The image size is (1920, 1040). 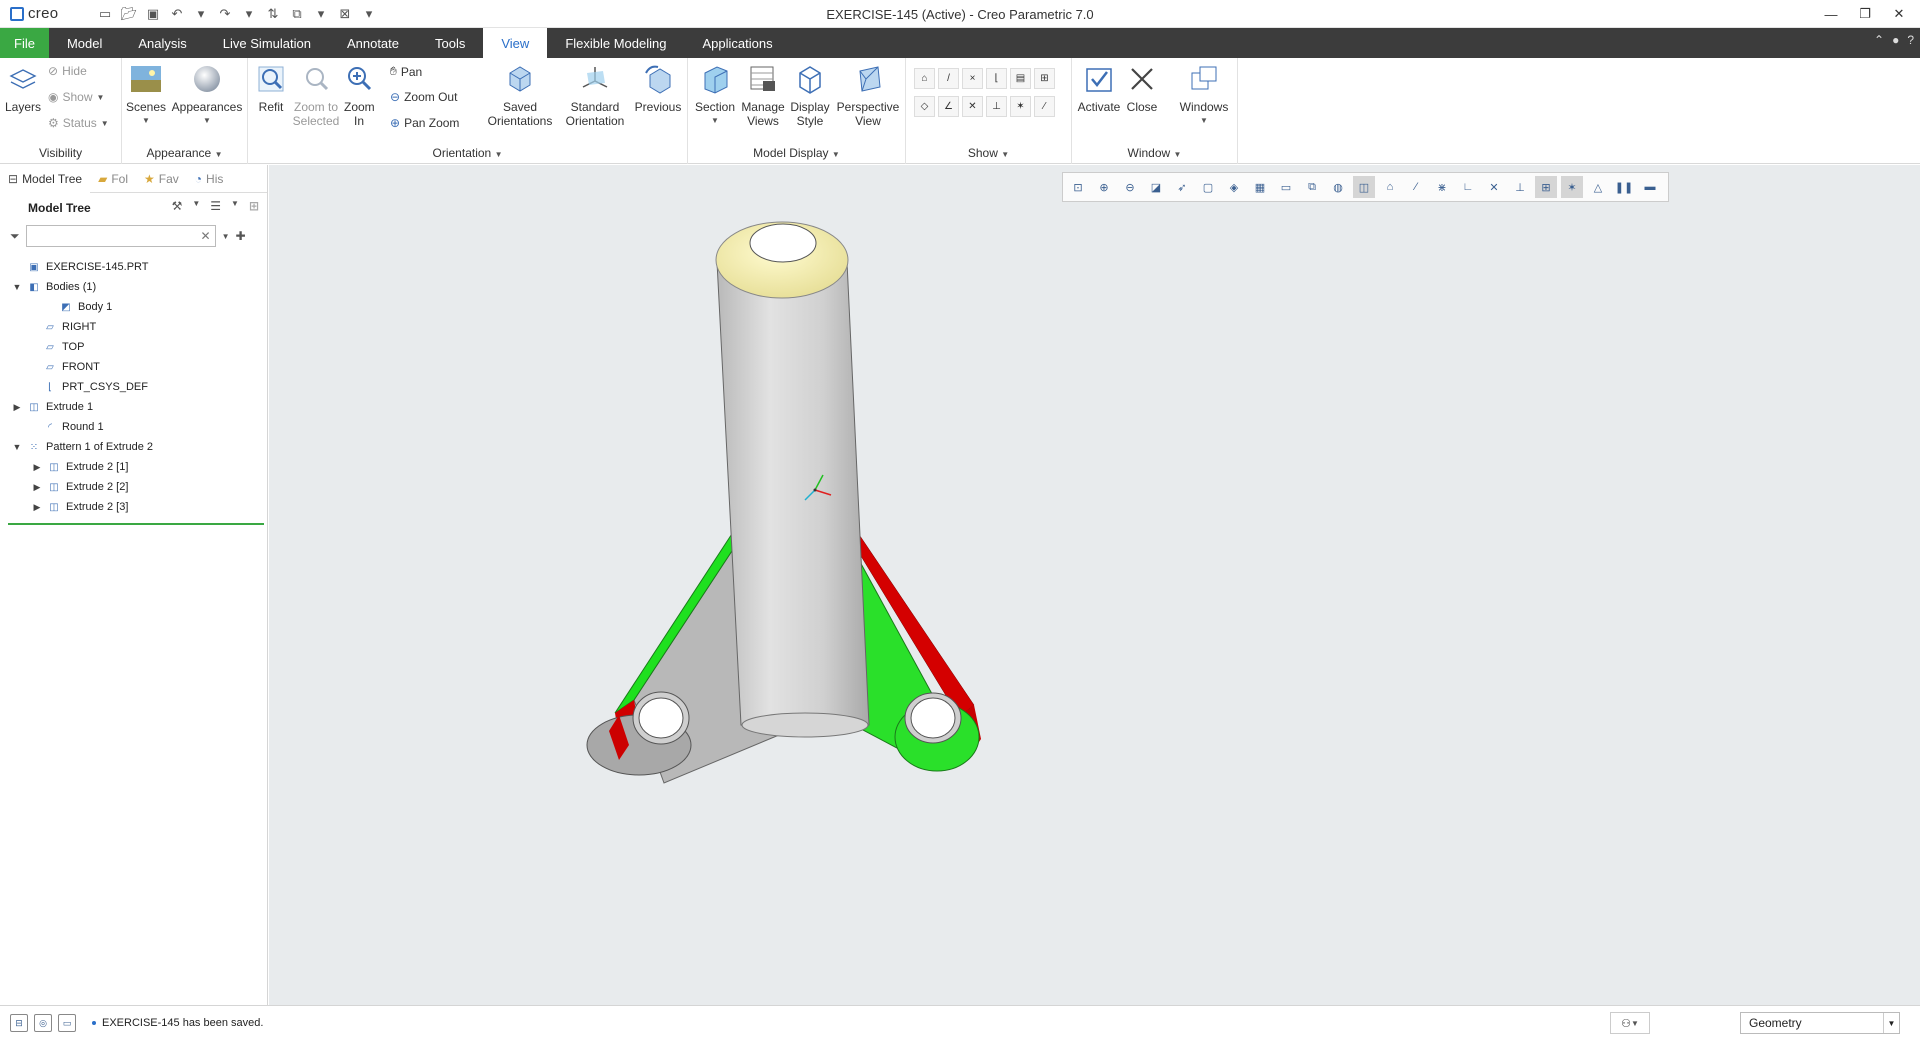 I want to click on tab-model: Model, so click(x=84, y=43).